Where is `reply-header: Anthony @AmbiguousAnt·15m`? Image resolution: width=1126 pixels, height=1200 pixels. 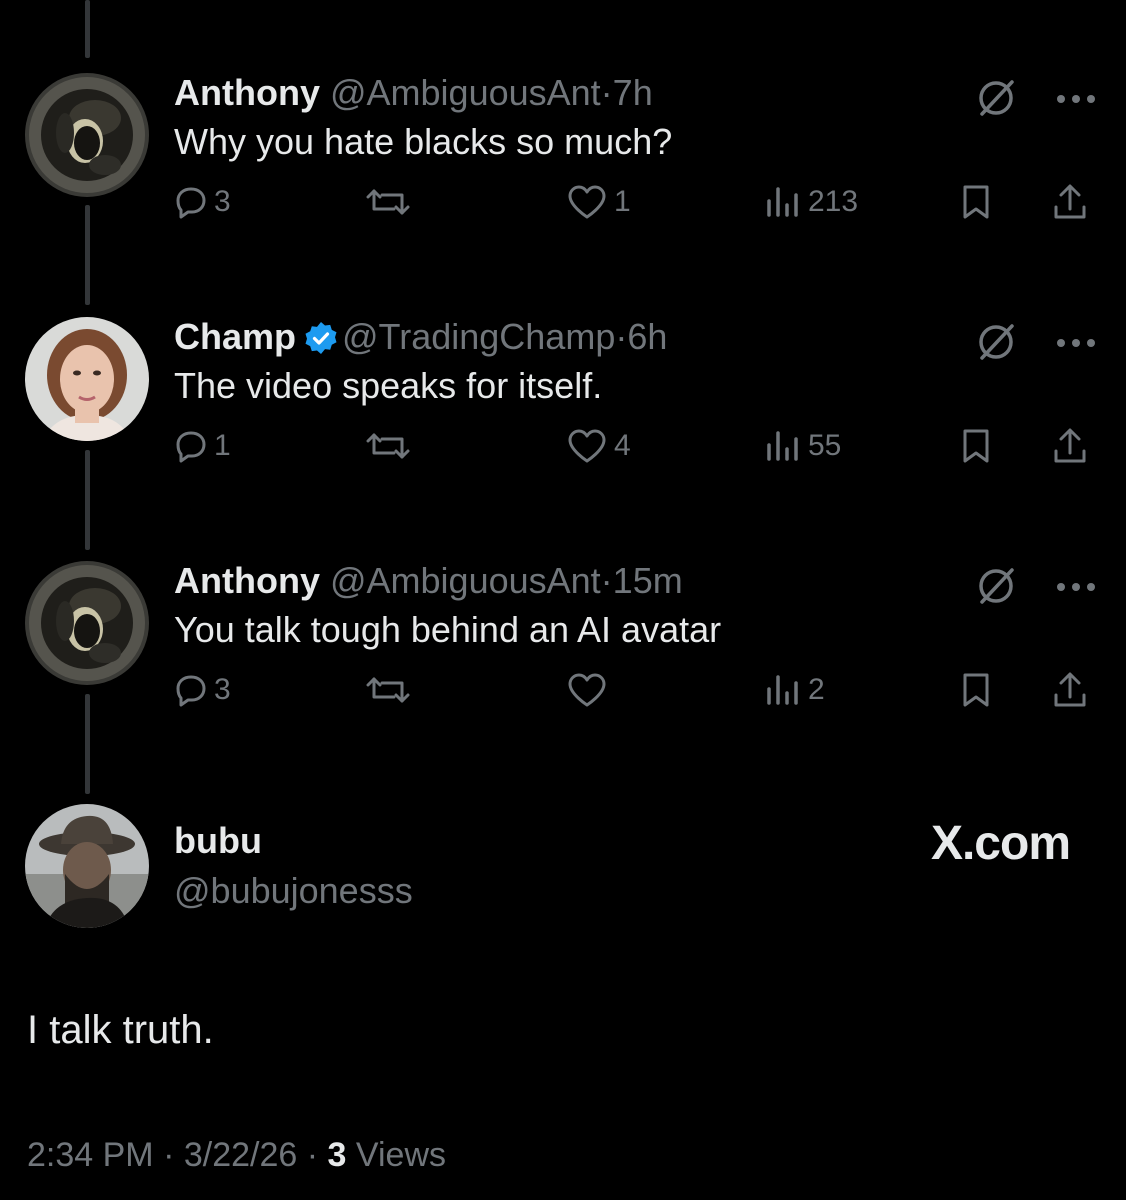
reply-header: Anthony @AmbiguousAnt·15m is located at coordinates (428, 581).